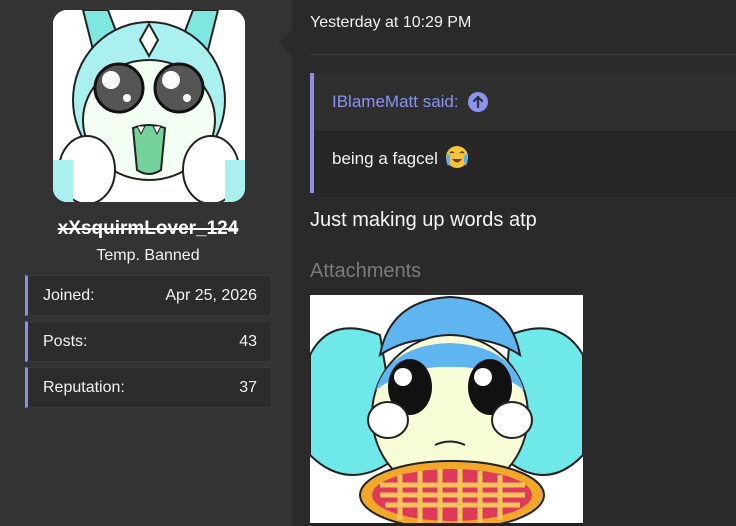 This screenshot has height=526, width=736. I want to click on stat-posts: Posts: 43, so click(148, 341).